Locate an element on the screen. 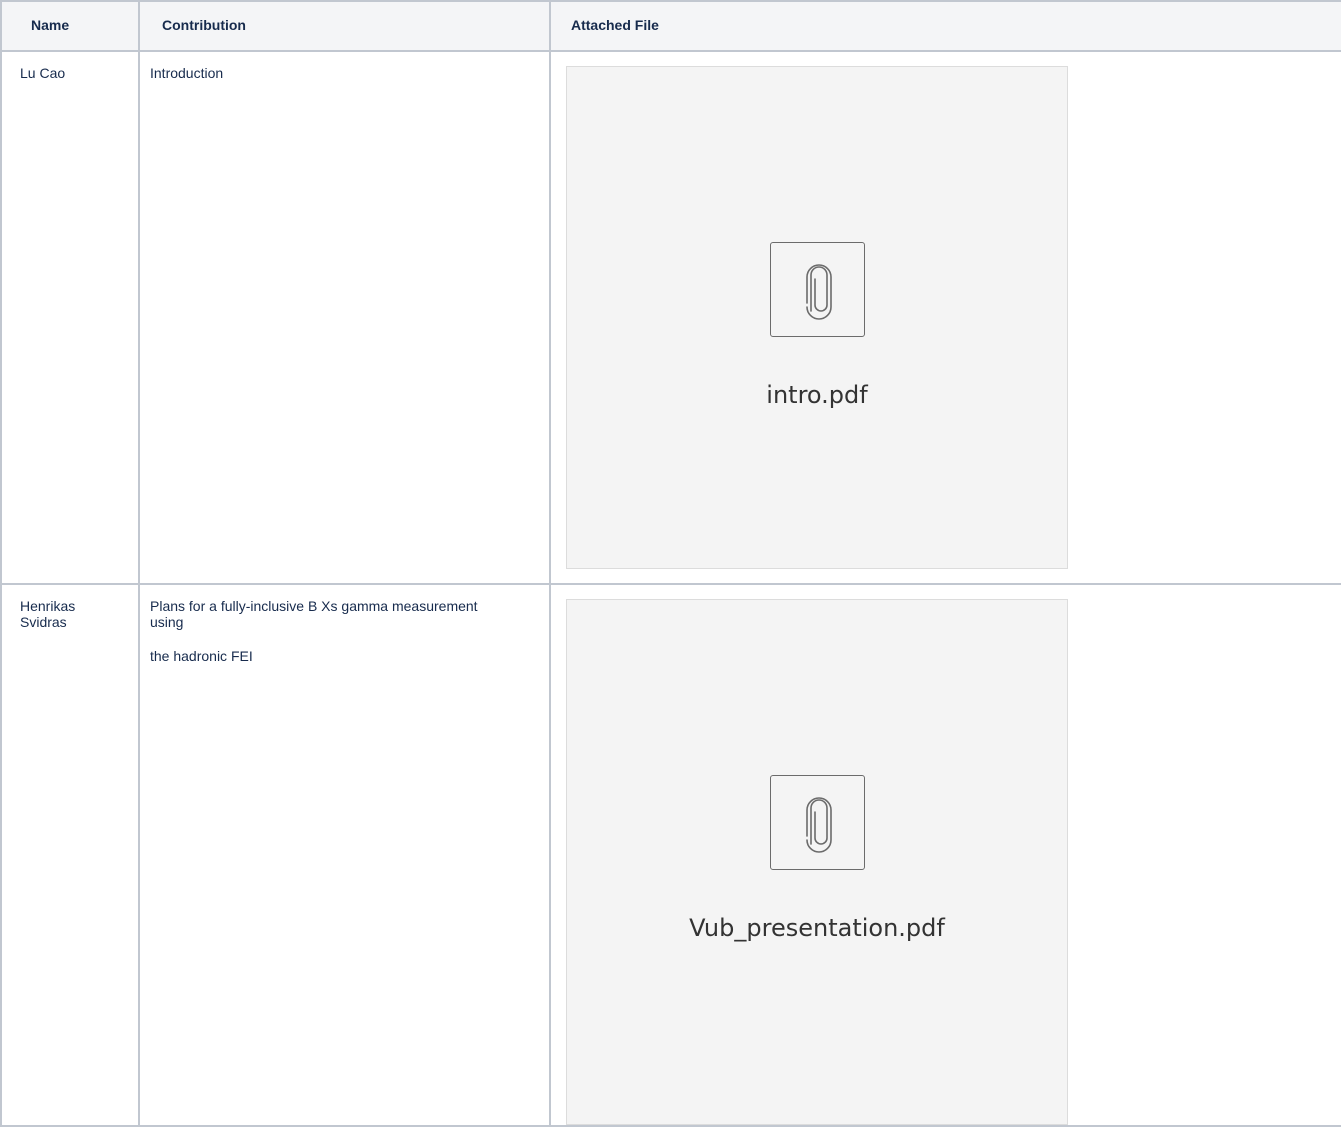 This screenshot has width=1341, height=1127. name-text-last: Svidras is located at coordinates (43, 622).